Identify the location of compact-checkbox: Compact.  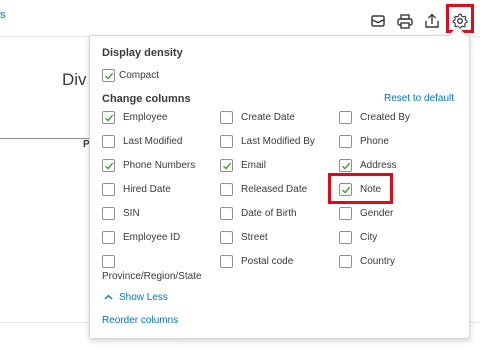
(130, 75).